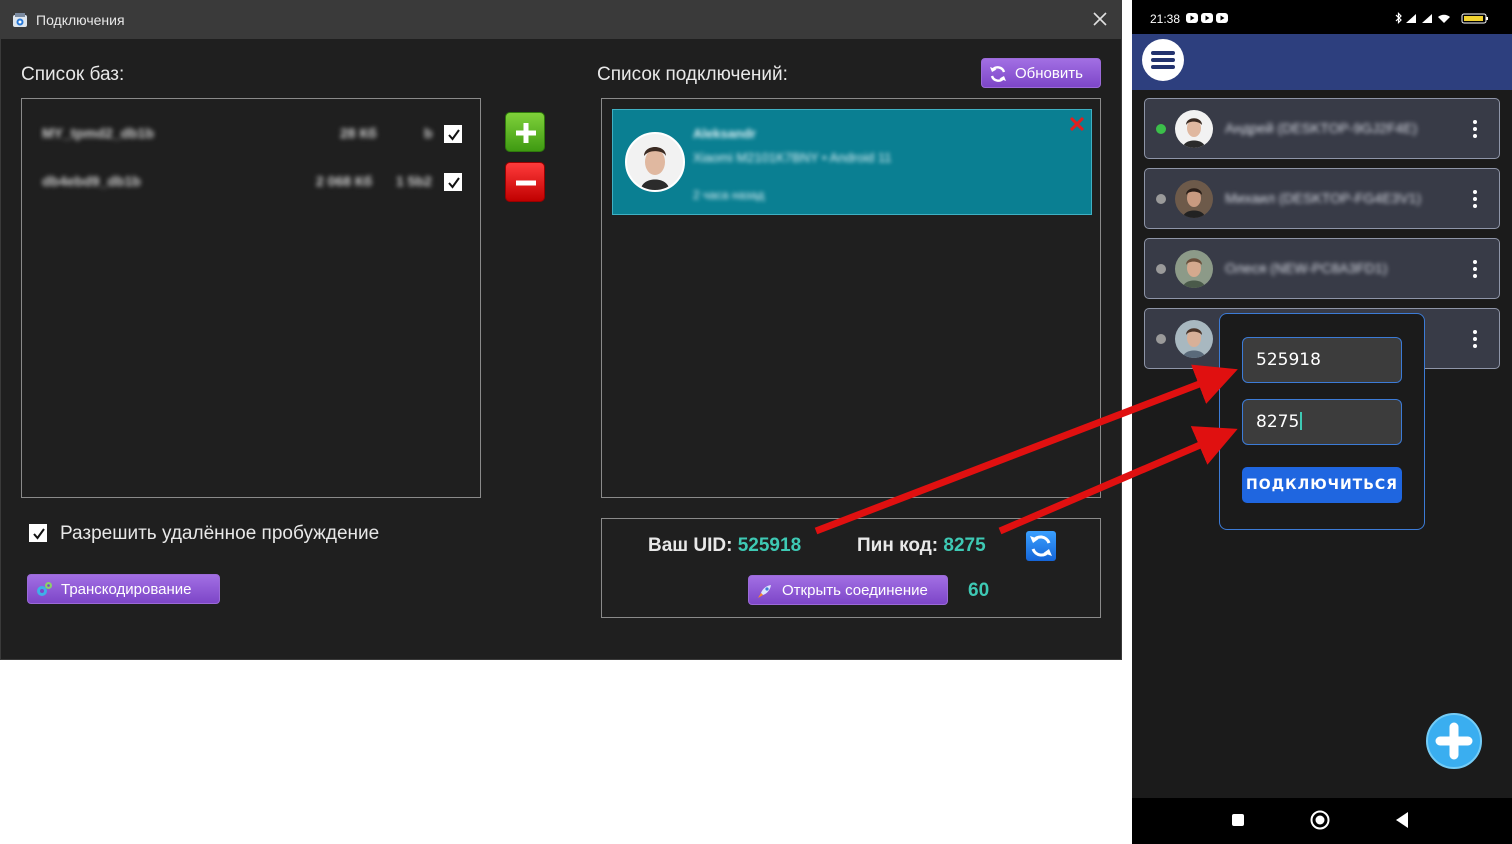 This screenshot has width=1512, height=844. I want to click on refresh-button: Обновить, so click(1041, 73).